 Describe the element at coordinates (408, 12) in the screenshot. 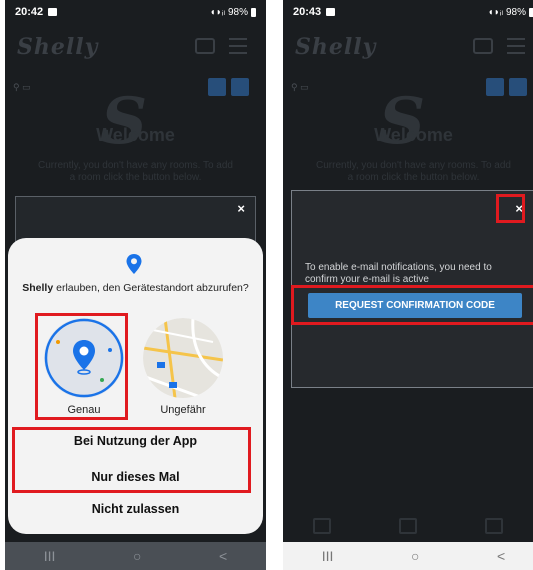

I see `status-bar: 20:43 ◖◗ᵢₗ 98%` at that location.